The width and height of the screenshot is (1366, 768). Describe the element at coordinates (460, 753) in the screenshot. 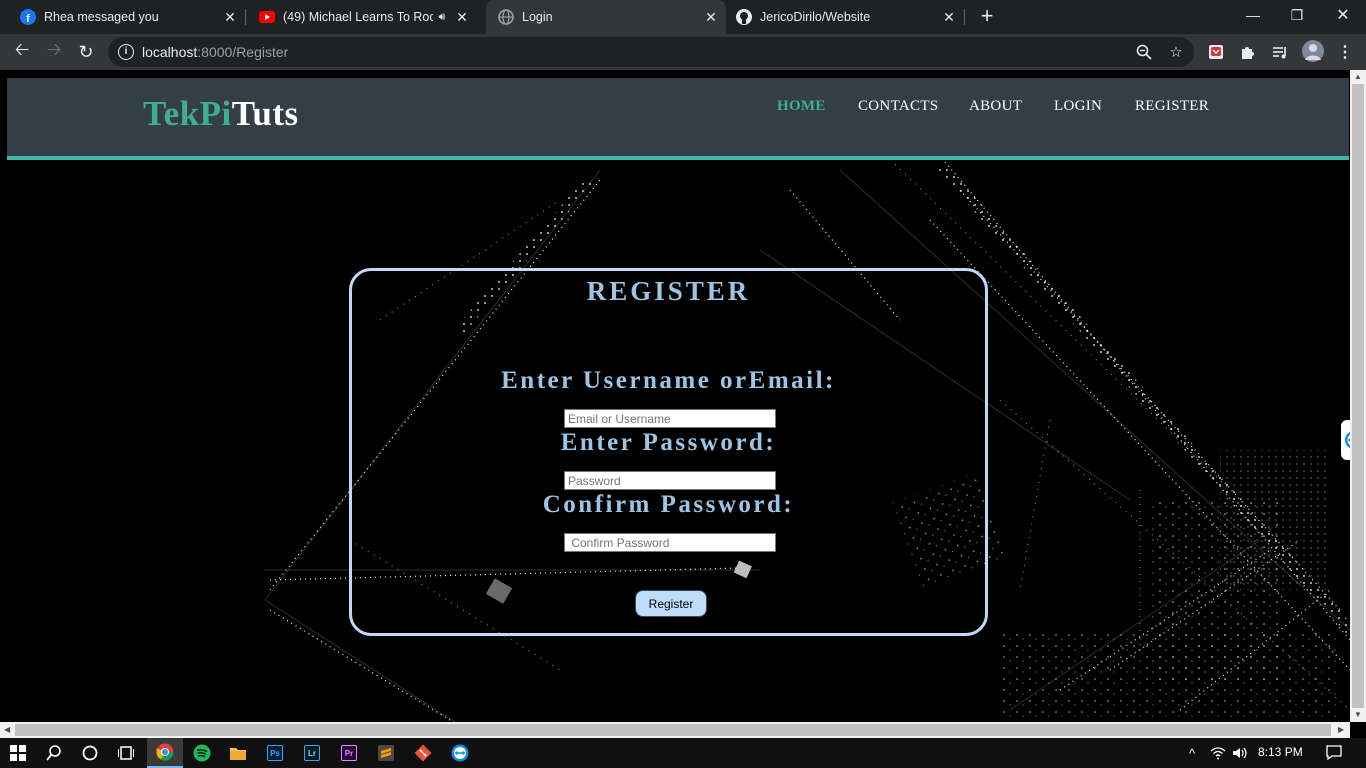

I see `teamviewer-icon` at that location.